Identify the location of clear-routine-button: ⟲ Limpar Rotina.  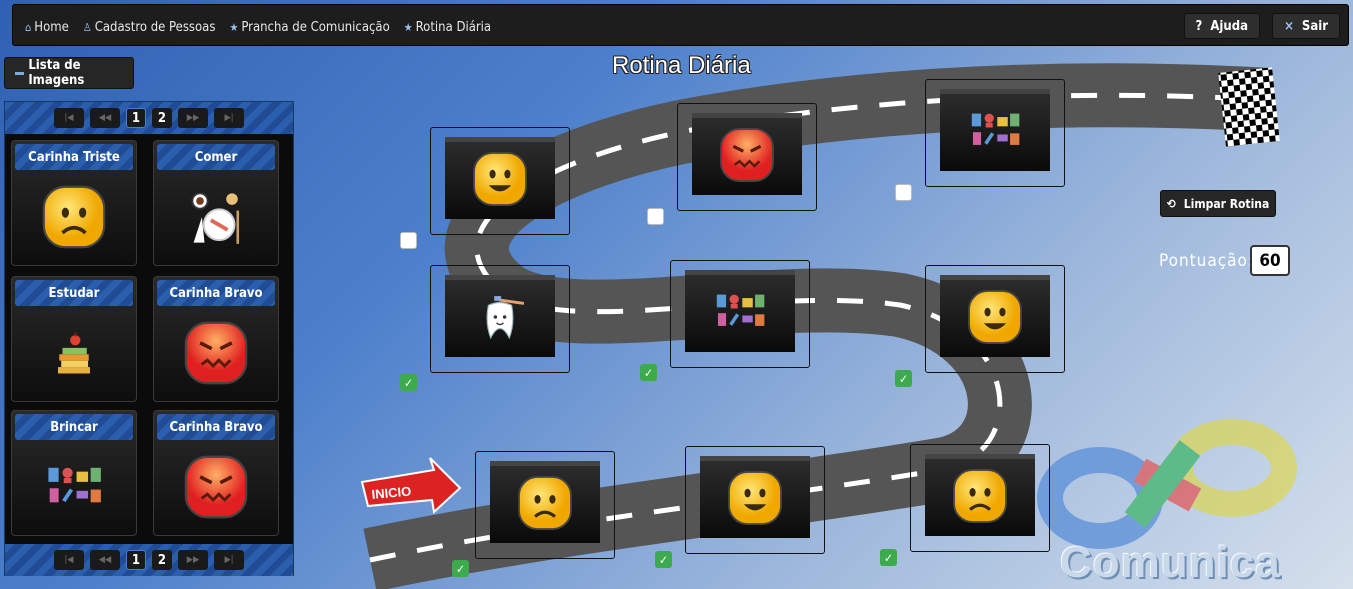
(1218, 203).